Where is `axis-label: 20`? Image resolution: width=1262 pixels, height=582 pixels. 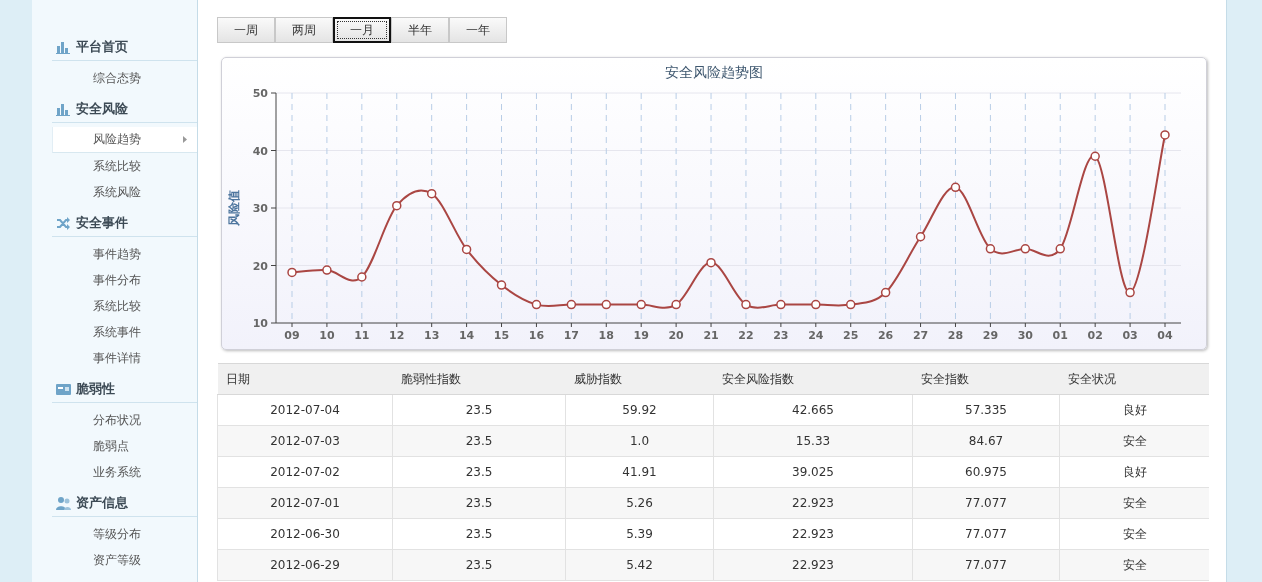
axis-label: 20 is located at coordinates (260, 266).